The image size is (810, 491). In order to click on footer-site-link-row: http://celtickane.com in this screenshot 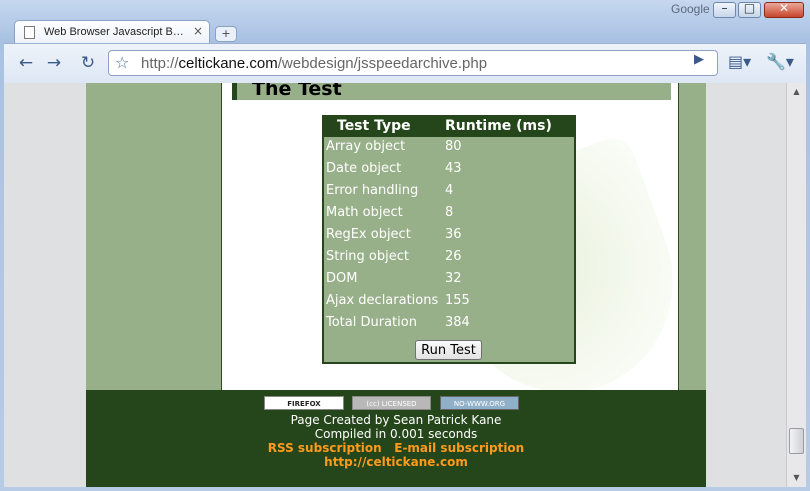, I will do `click(396, 462)`.